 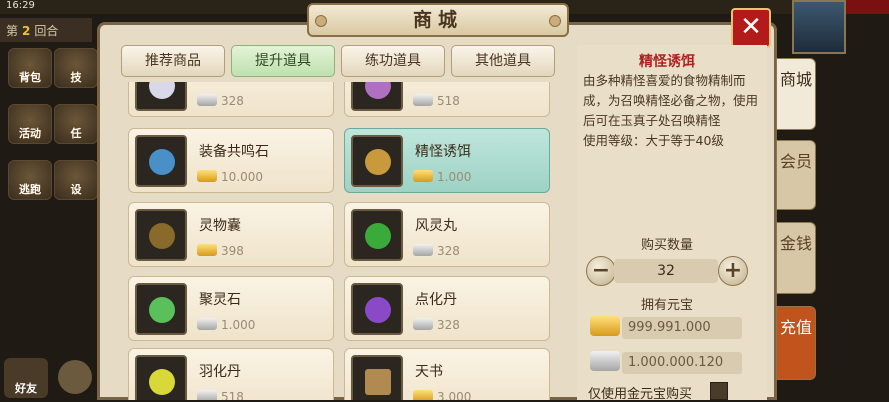 What do you see at coordinates (436, 300) in the screenshot?
I see `item-name: 点化丹` at bounding box center [436, 300].